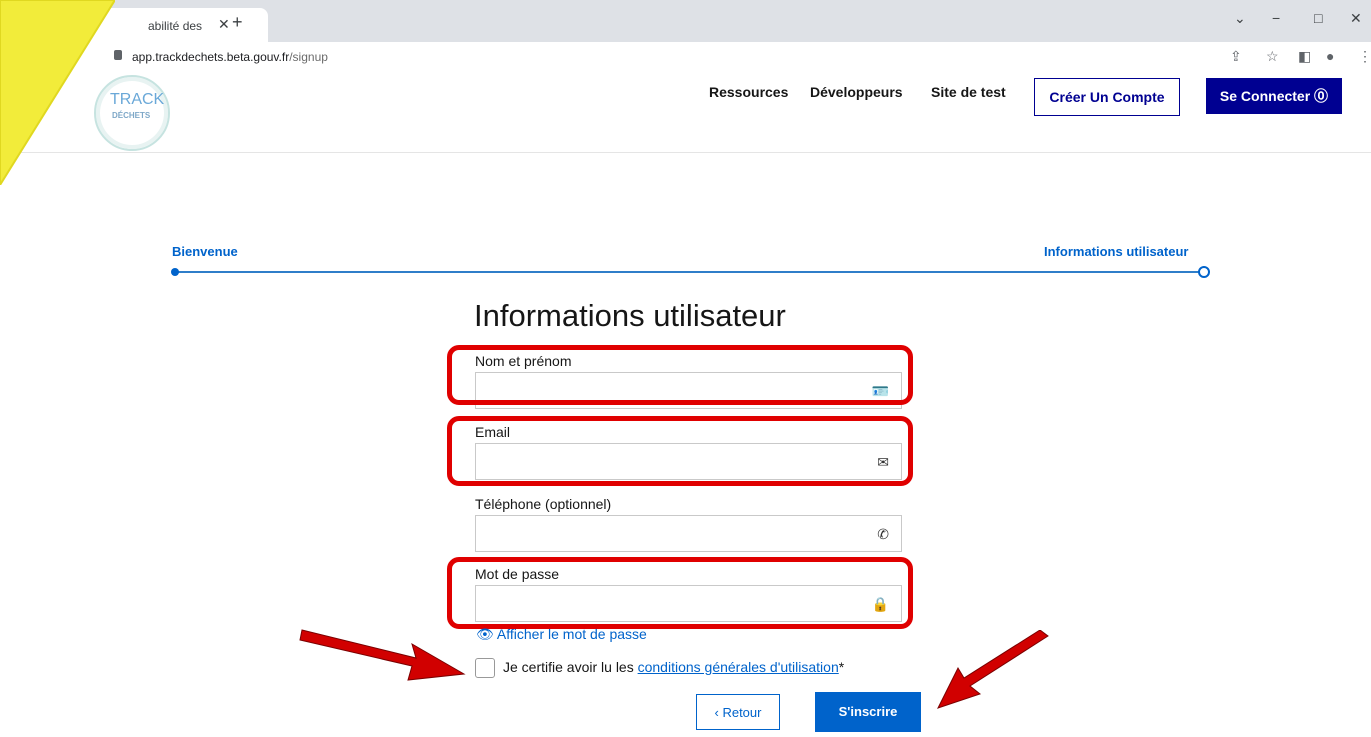 The height and width of the screenshot is (737, 1371). What do you see at coordinates (738, 667) in the screenshot?
I see `cgu-link: conditions générales d'utilisation` at bounding box center [738, 667].